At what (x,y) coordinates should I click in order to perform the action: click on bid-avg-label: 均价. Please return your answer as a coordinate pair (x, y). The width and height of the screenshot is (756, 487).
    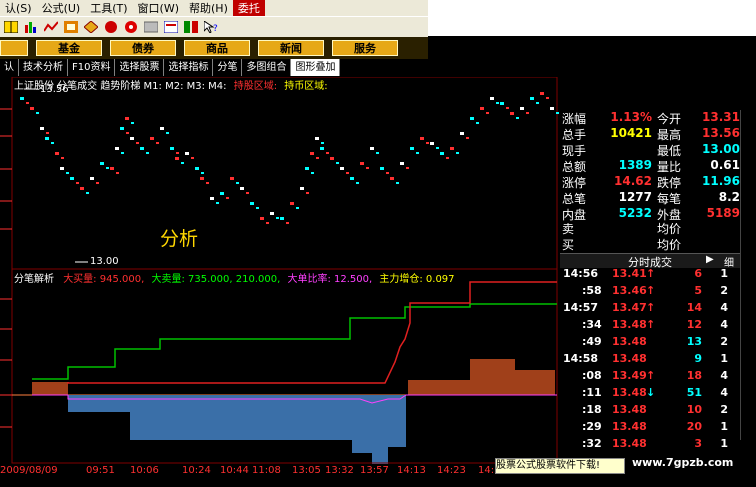
    Looking at the image, I should click on (669, 245).